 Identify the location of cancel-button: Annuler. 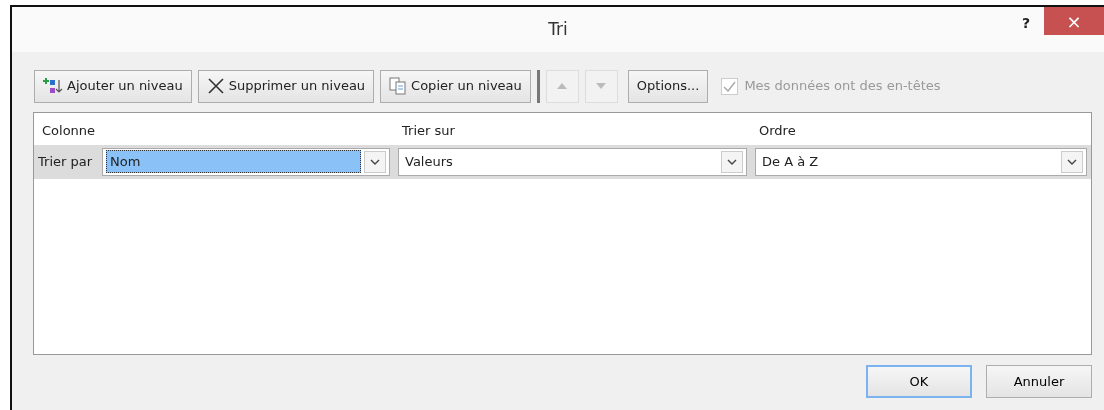
(1039, 381).